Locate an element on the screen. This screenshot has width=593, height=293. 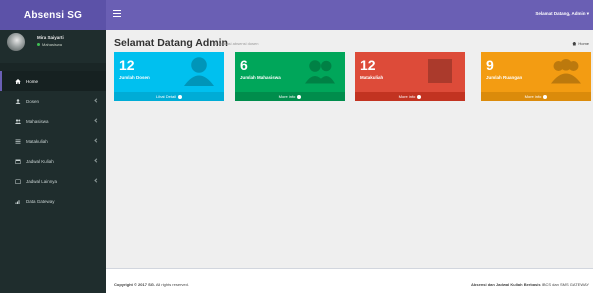
page-subtitle: di aplikasi absensi dosen is located at coordinates (236, 43).